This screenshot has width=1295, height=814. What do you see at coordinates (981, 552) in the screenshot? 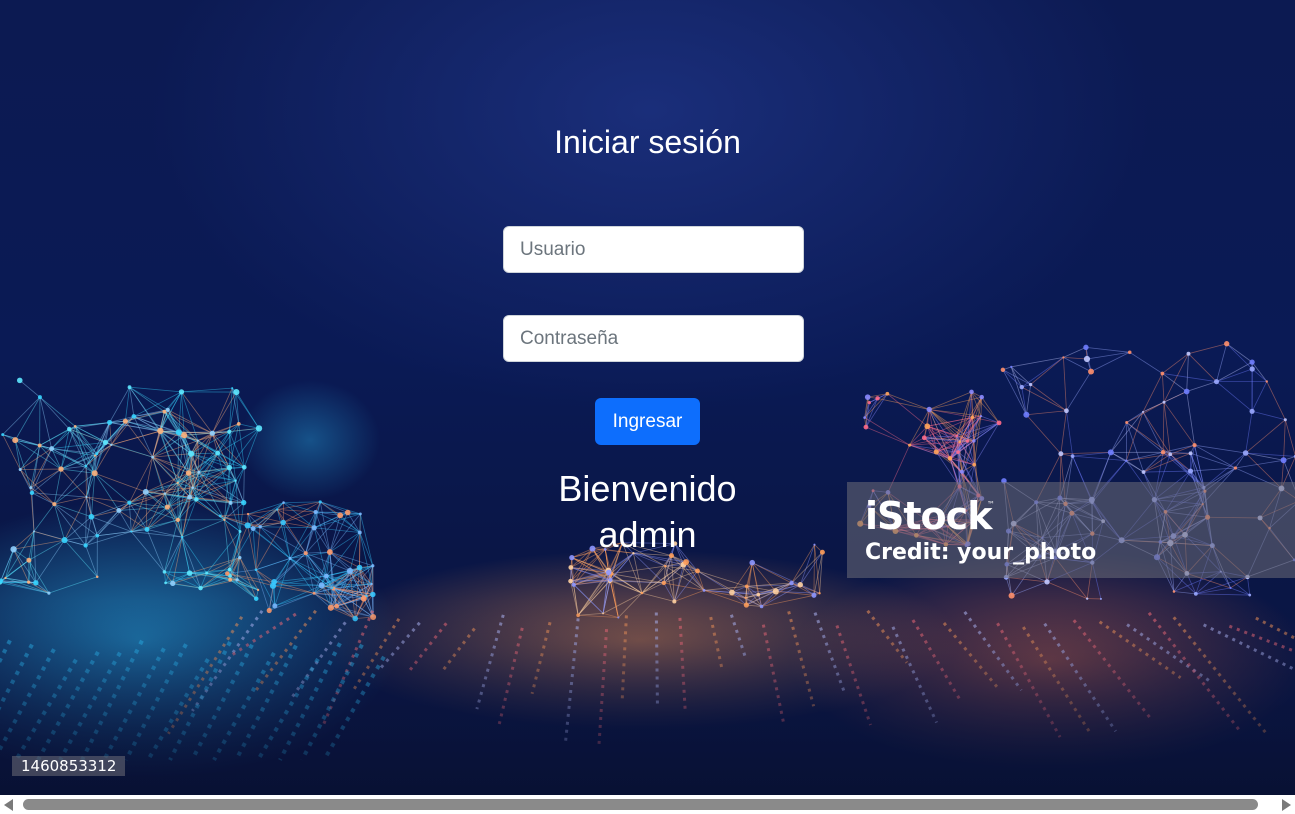
I see `photo-credit: Credit: your_photo` at bounding box center [981, 552].